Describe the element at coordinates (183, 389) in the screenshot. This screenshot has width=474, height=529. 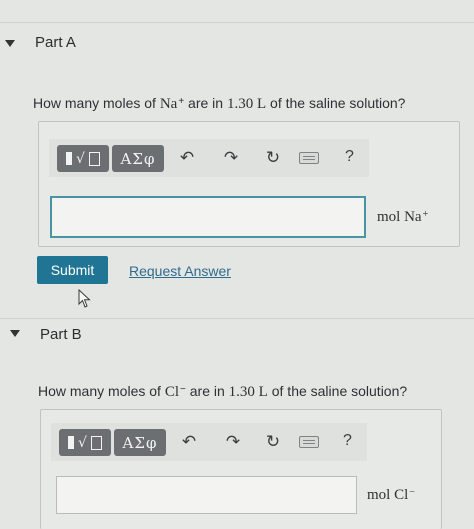
I see `species-cl-charge: −` at that location.